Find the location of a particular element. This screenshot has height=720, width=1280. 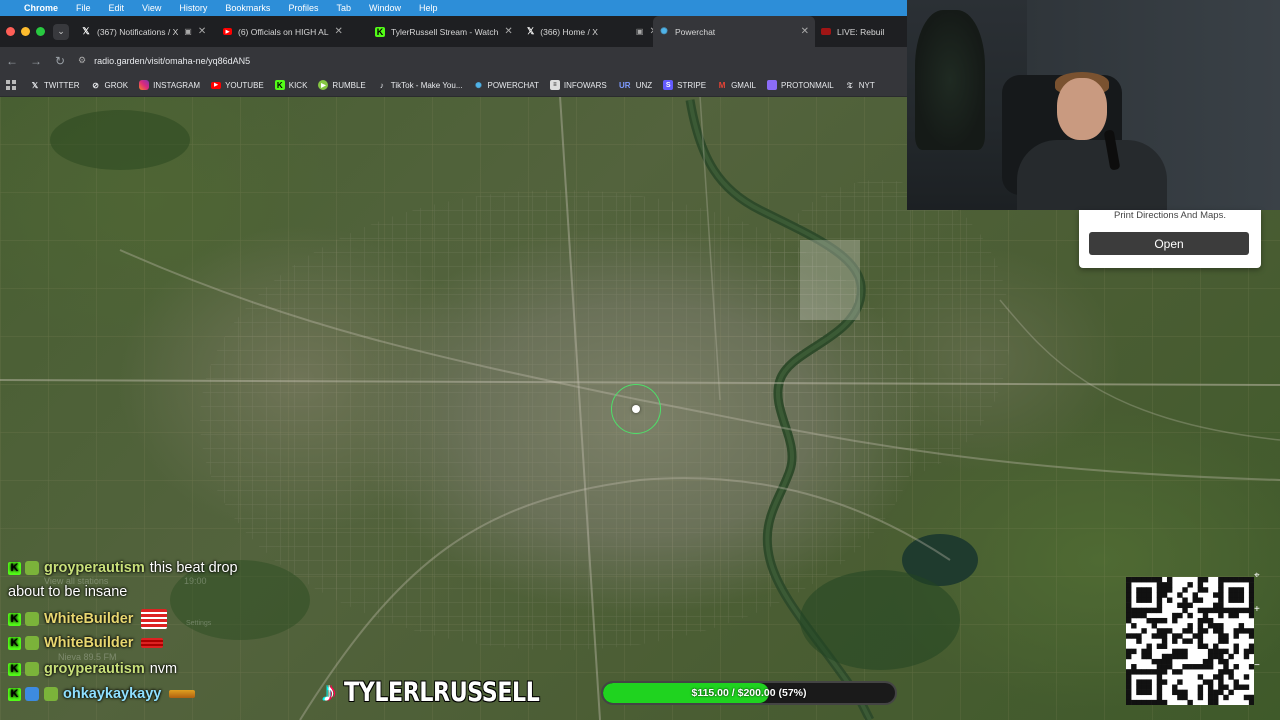

tab-notifications-x: 𝕏 (367) Notifications / X ▣ ✕ is located at coordinates (146, 31).